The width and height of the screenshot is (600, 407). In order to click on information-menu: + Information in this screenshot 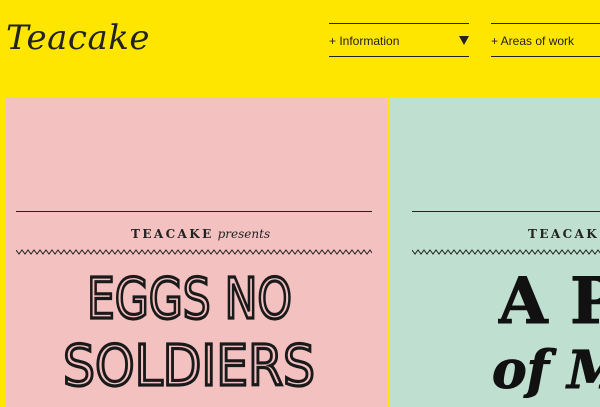, I will do `click(399, 40)`.